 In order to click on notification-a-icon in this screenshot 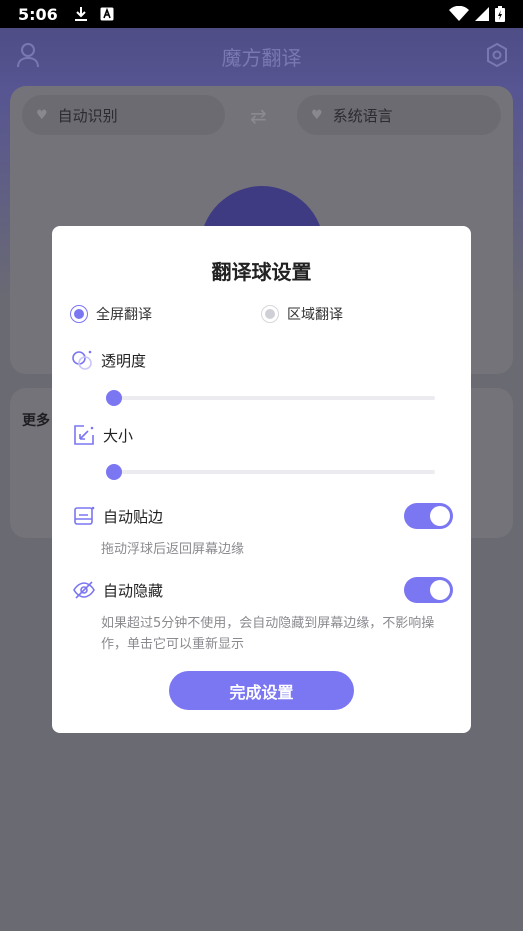, I will do `click(107, 14)`.